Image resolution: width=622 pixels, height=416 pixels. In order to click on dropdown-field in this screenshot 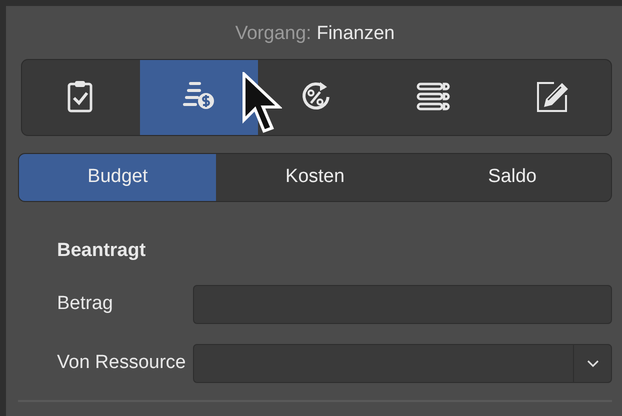, I will do `click(402, 363)`.